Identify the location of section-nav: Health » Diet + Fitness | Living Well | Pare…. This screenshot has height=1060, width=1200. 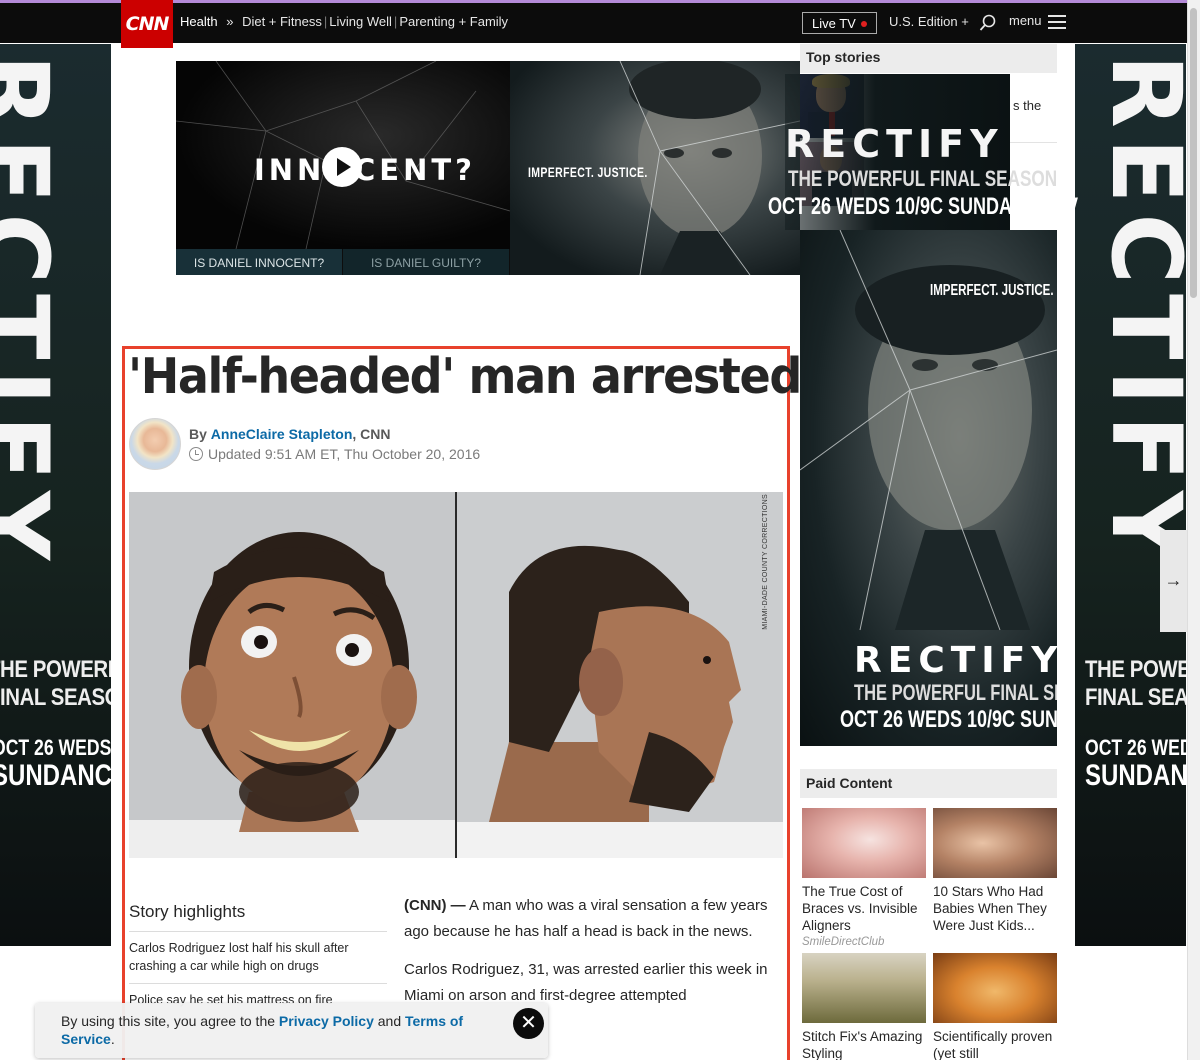
(344, 21).